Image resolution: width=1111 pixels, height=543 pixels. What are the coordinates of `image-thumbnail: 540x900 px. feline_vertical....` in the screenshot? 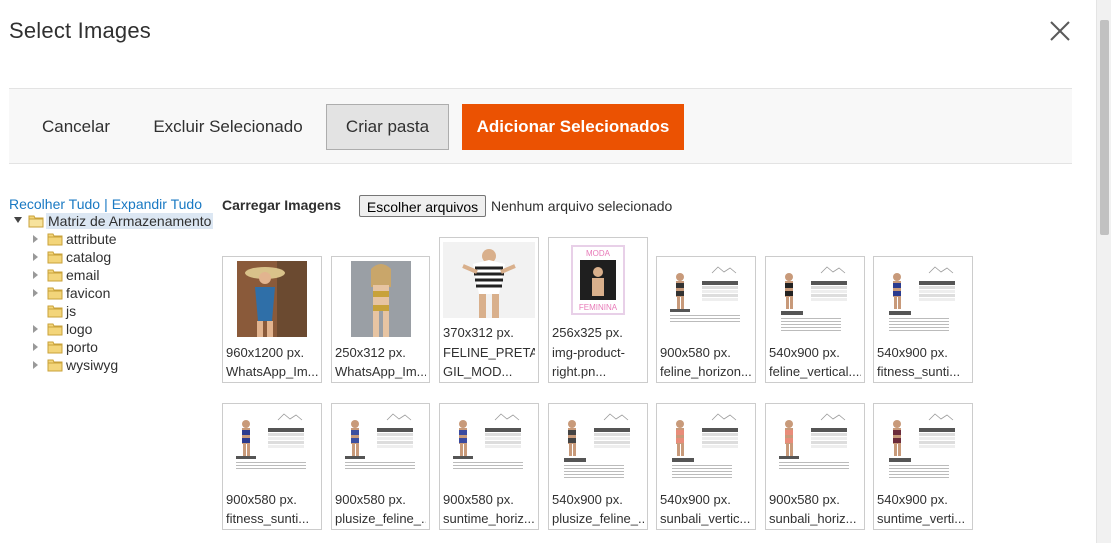 It's located at (815, 319).